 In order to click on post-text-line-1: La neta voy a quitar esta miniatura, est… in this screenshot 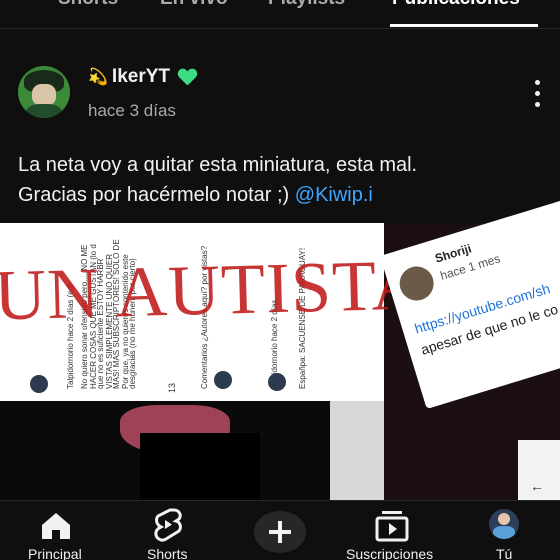, I will do `click(218, 165)`.